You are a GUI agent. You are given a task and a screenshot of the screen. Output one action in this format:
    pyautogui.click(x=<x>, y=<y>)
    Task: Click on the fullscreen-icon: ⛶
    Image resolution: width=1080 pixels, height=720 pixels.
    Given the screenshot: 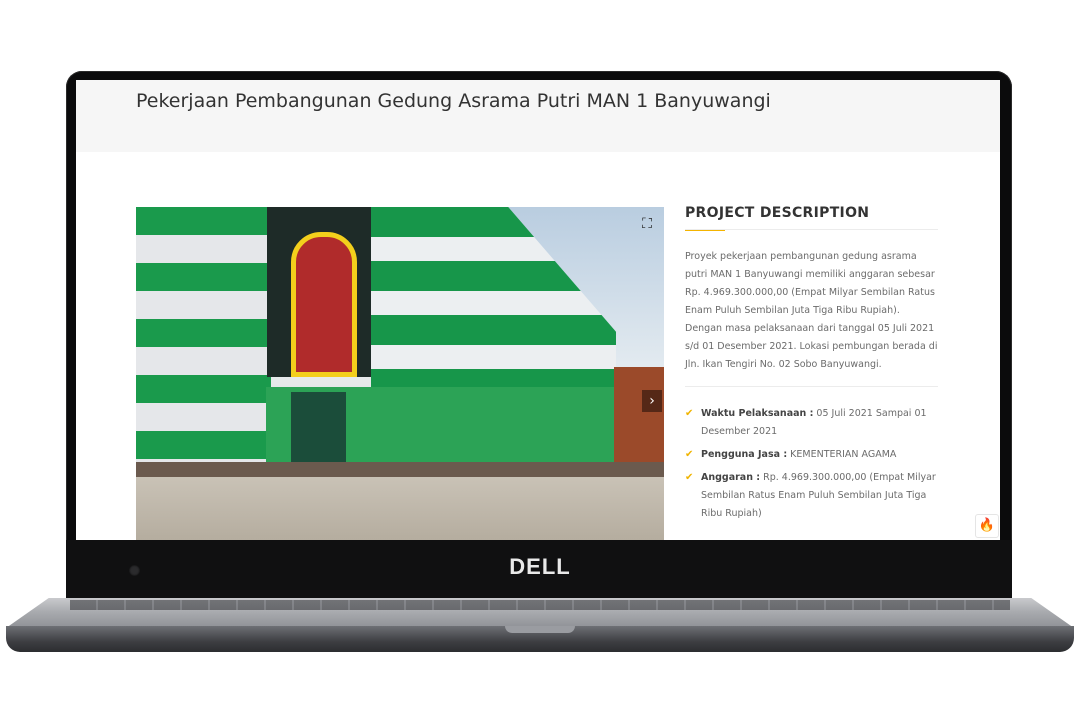 What is the action you would take?
    pyautogui.click(x=647, y=224)
    